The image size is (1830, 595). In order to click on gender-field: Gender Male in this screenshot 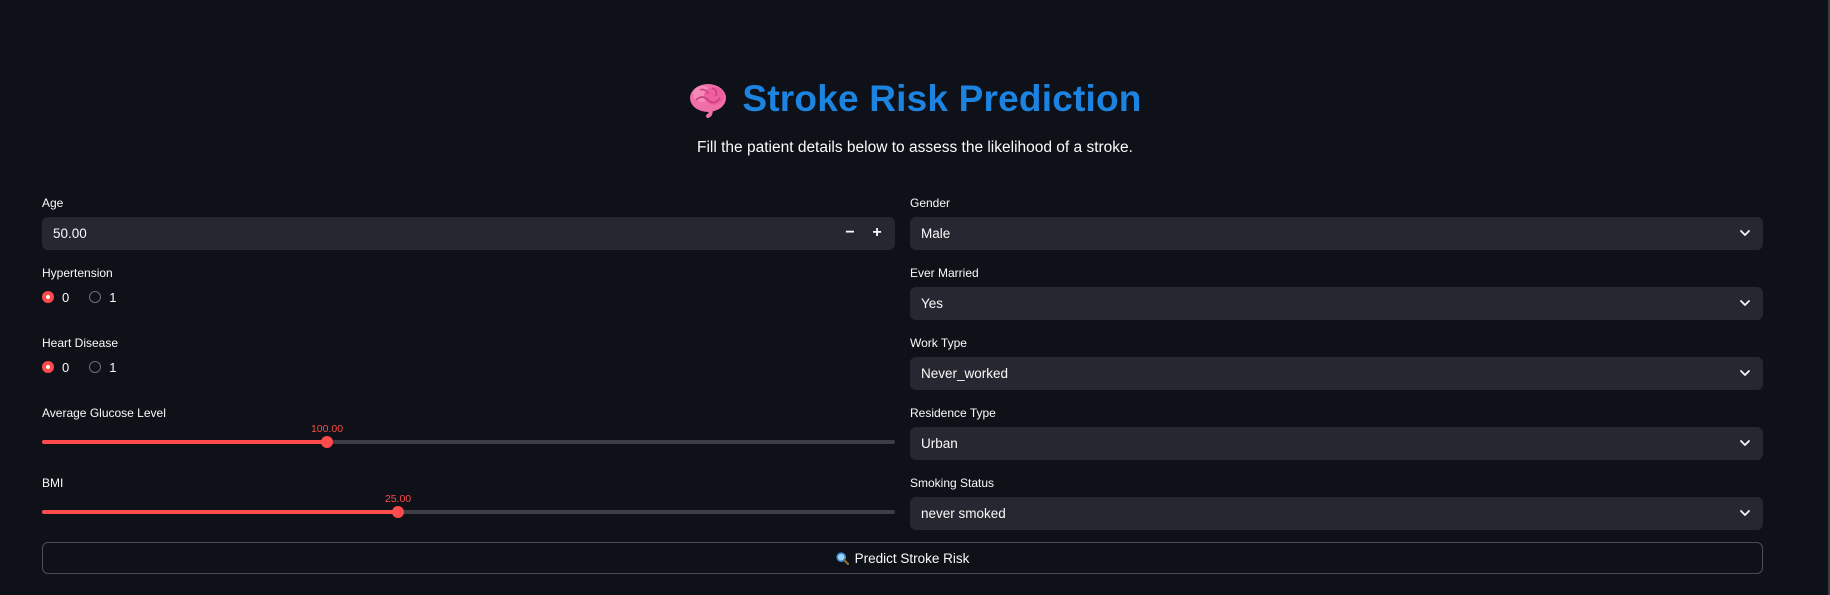, I will do `click(1336, 222)`.